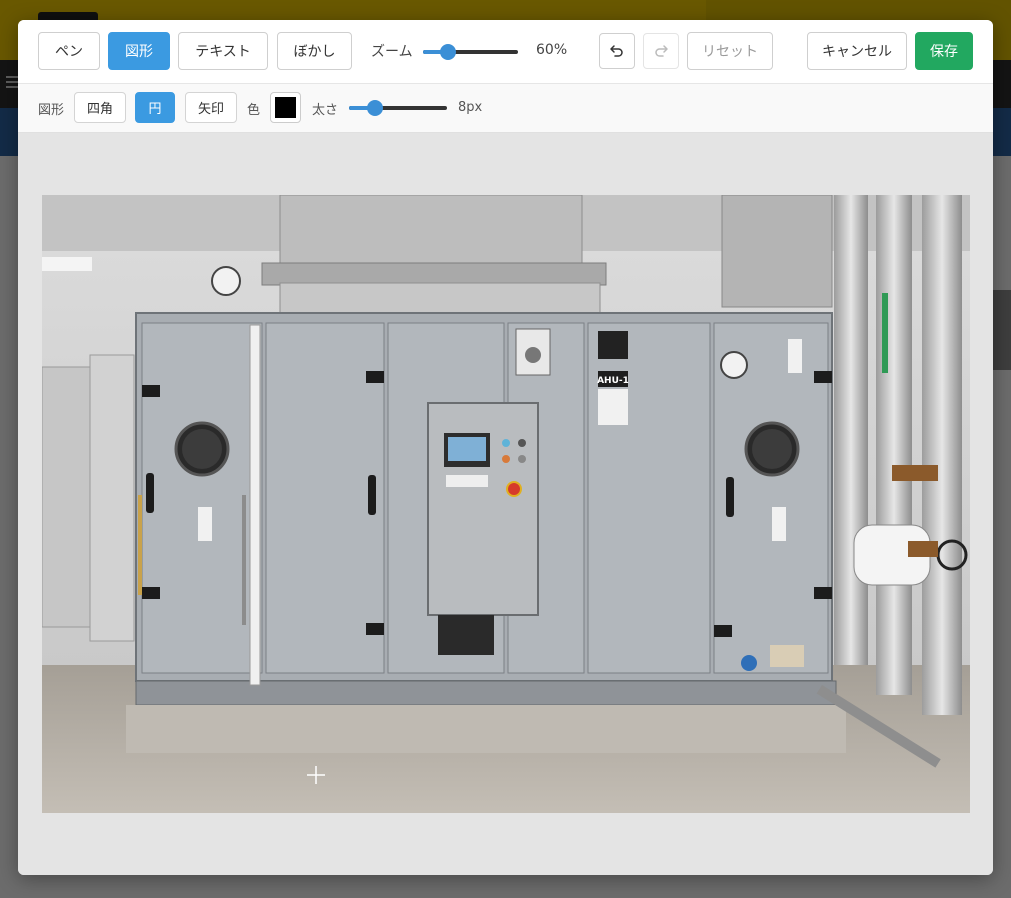 Image resolution: width=1011 pixels, height=898 pixels. What do you see at coordinates (470, 107) in the screenshot?
I see `thickness-value: 8px` at bounding box center [470, 107].